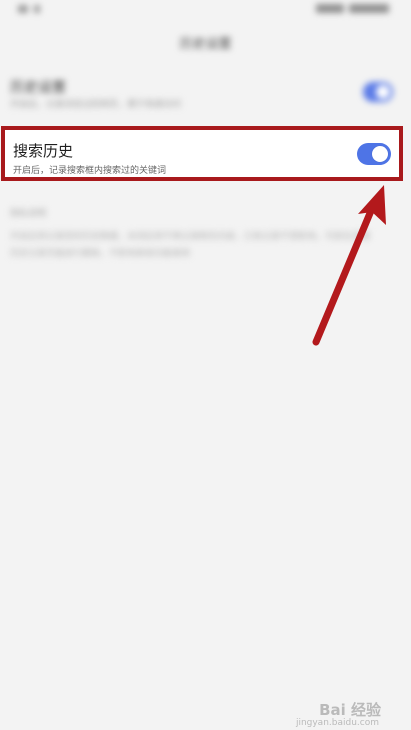 The height and width of the screenshot is (730, 411). Describe the element at coordinates (29, 9) in the screenshot. I see `status-left-icons` at that location.